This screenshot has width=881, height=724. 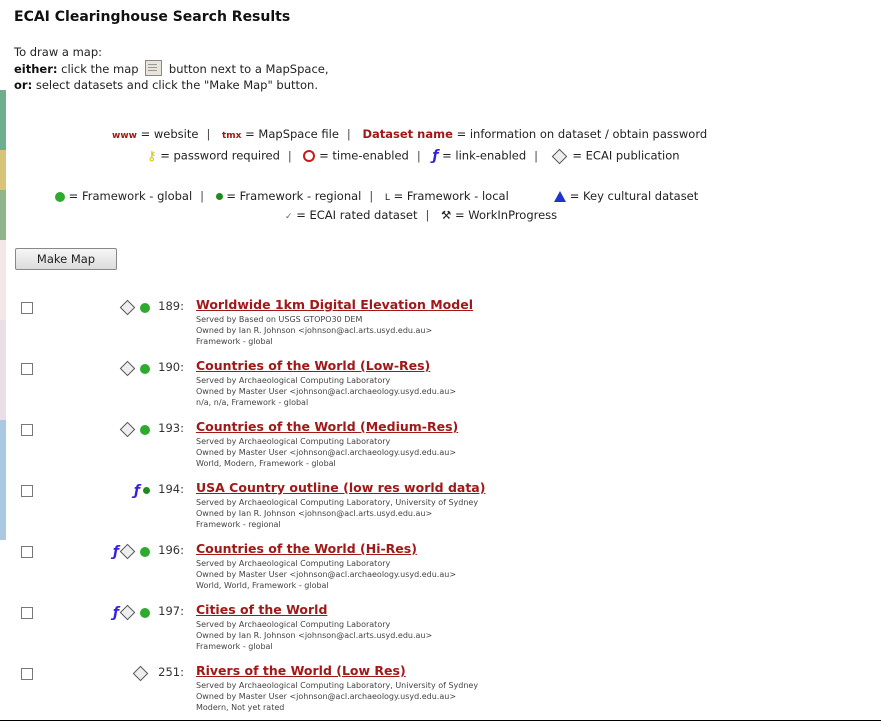 What do you see at coordinates (124, 136) in the screenshot?
I see `www-icon: www` at bounding box center [124, 136].